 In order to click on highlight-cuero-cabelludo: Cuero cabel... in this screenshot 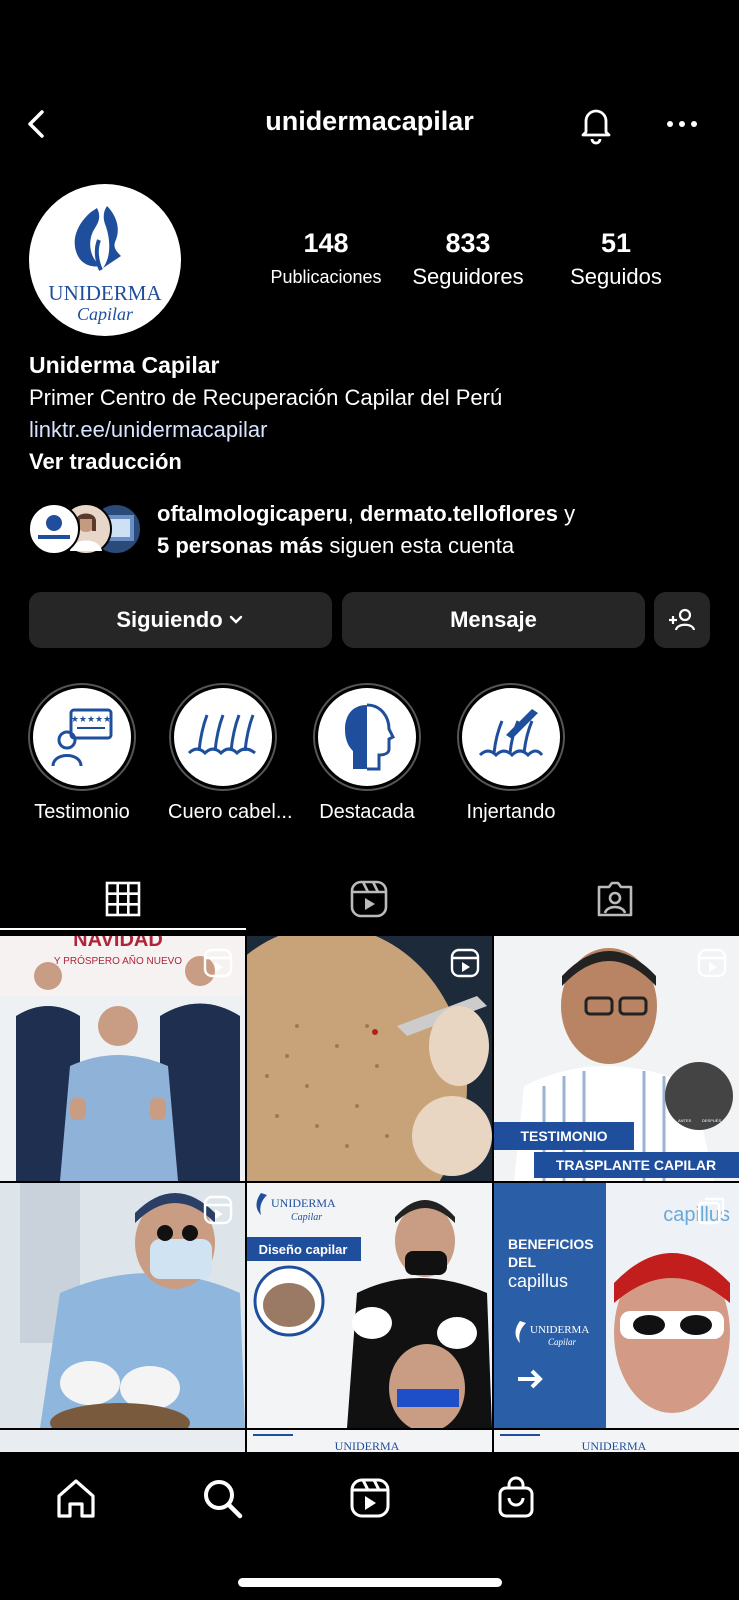, I will do `click(230, 753)`.